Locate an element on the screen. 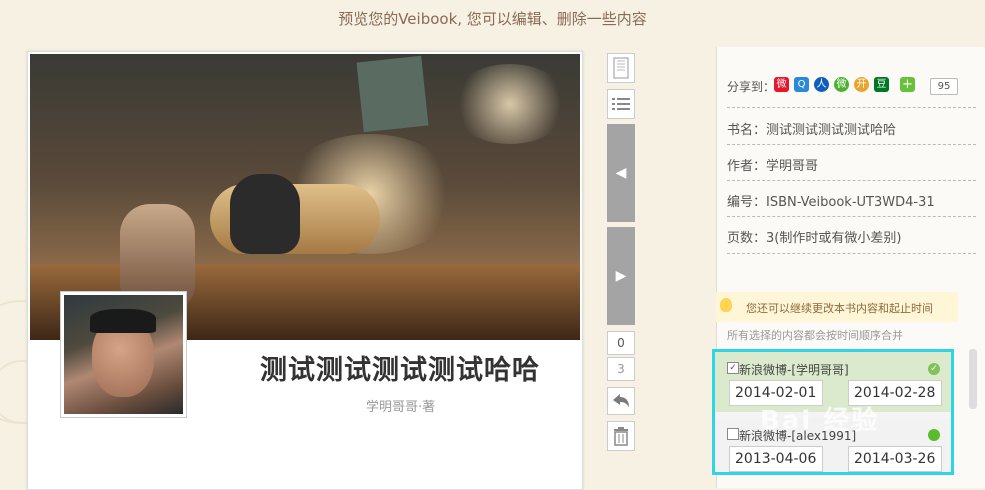 This screenshot has height=490, width=985. list-view-button is located at coordinates (621, 104).